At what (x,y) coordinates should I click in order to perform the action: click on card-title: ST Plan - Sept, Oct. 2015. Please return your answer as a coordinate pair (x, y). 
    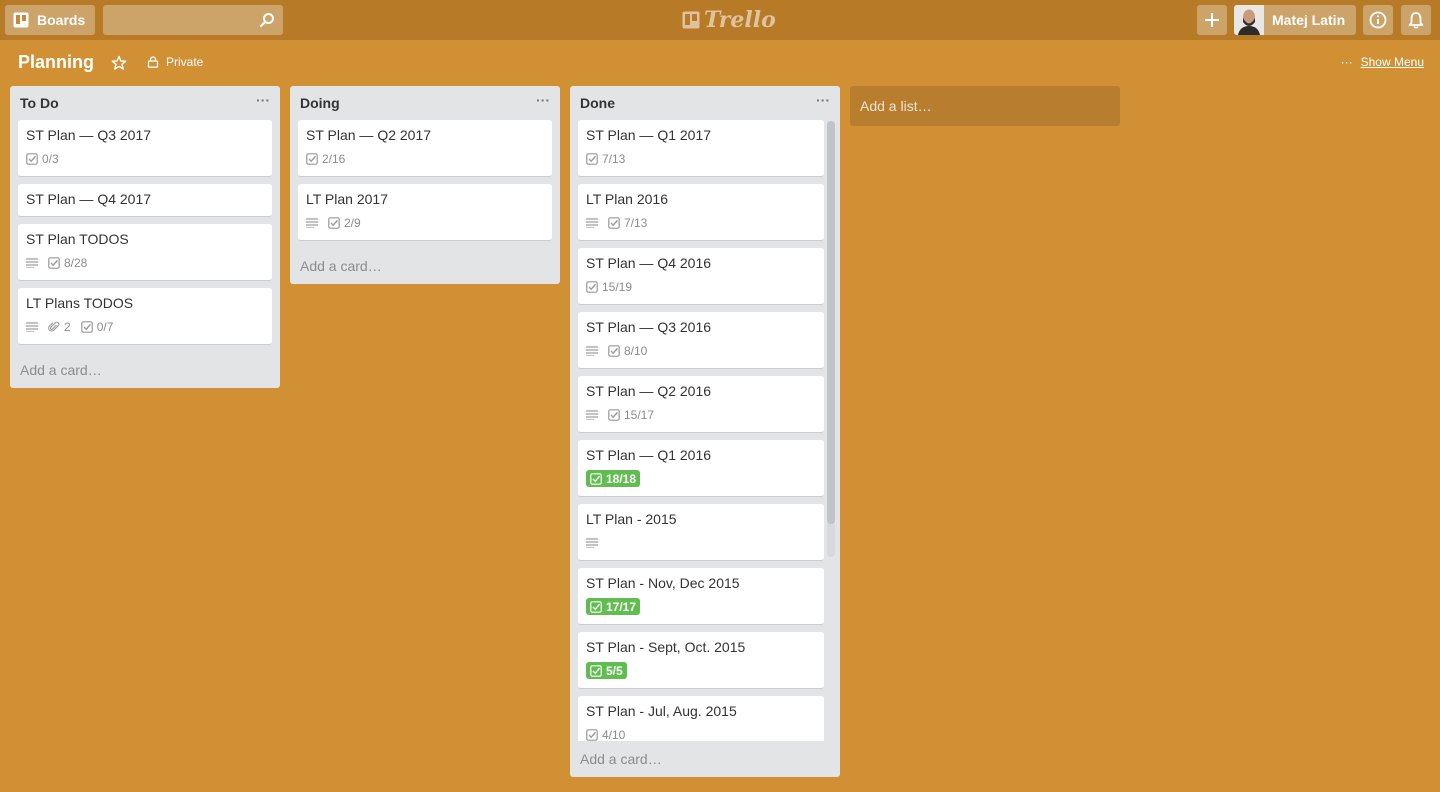
    Looking at the image, I should click on (666, 647).